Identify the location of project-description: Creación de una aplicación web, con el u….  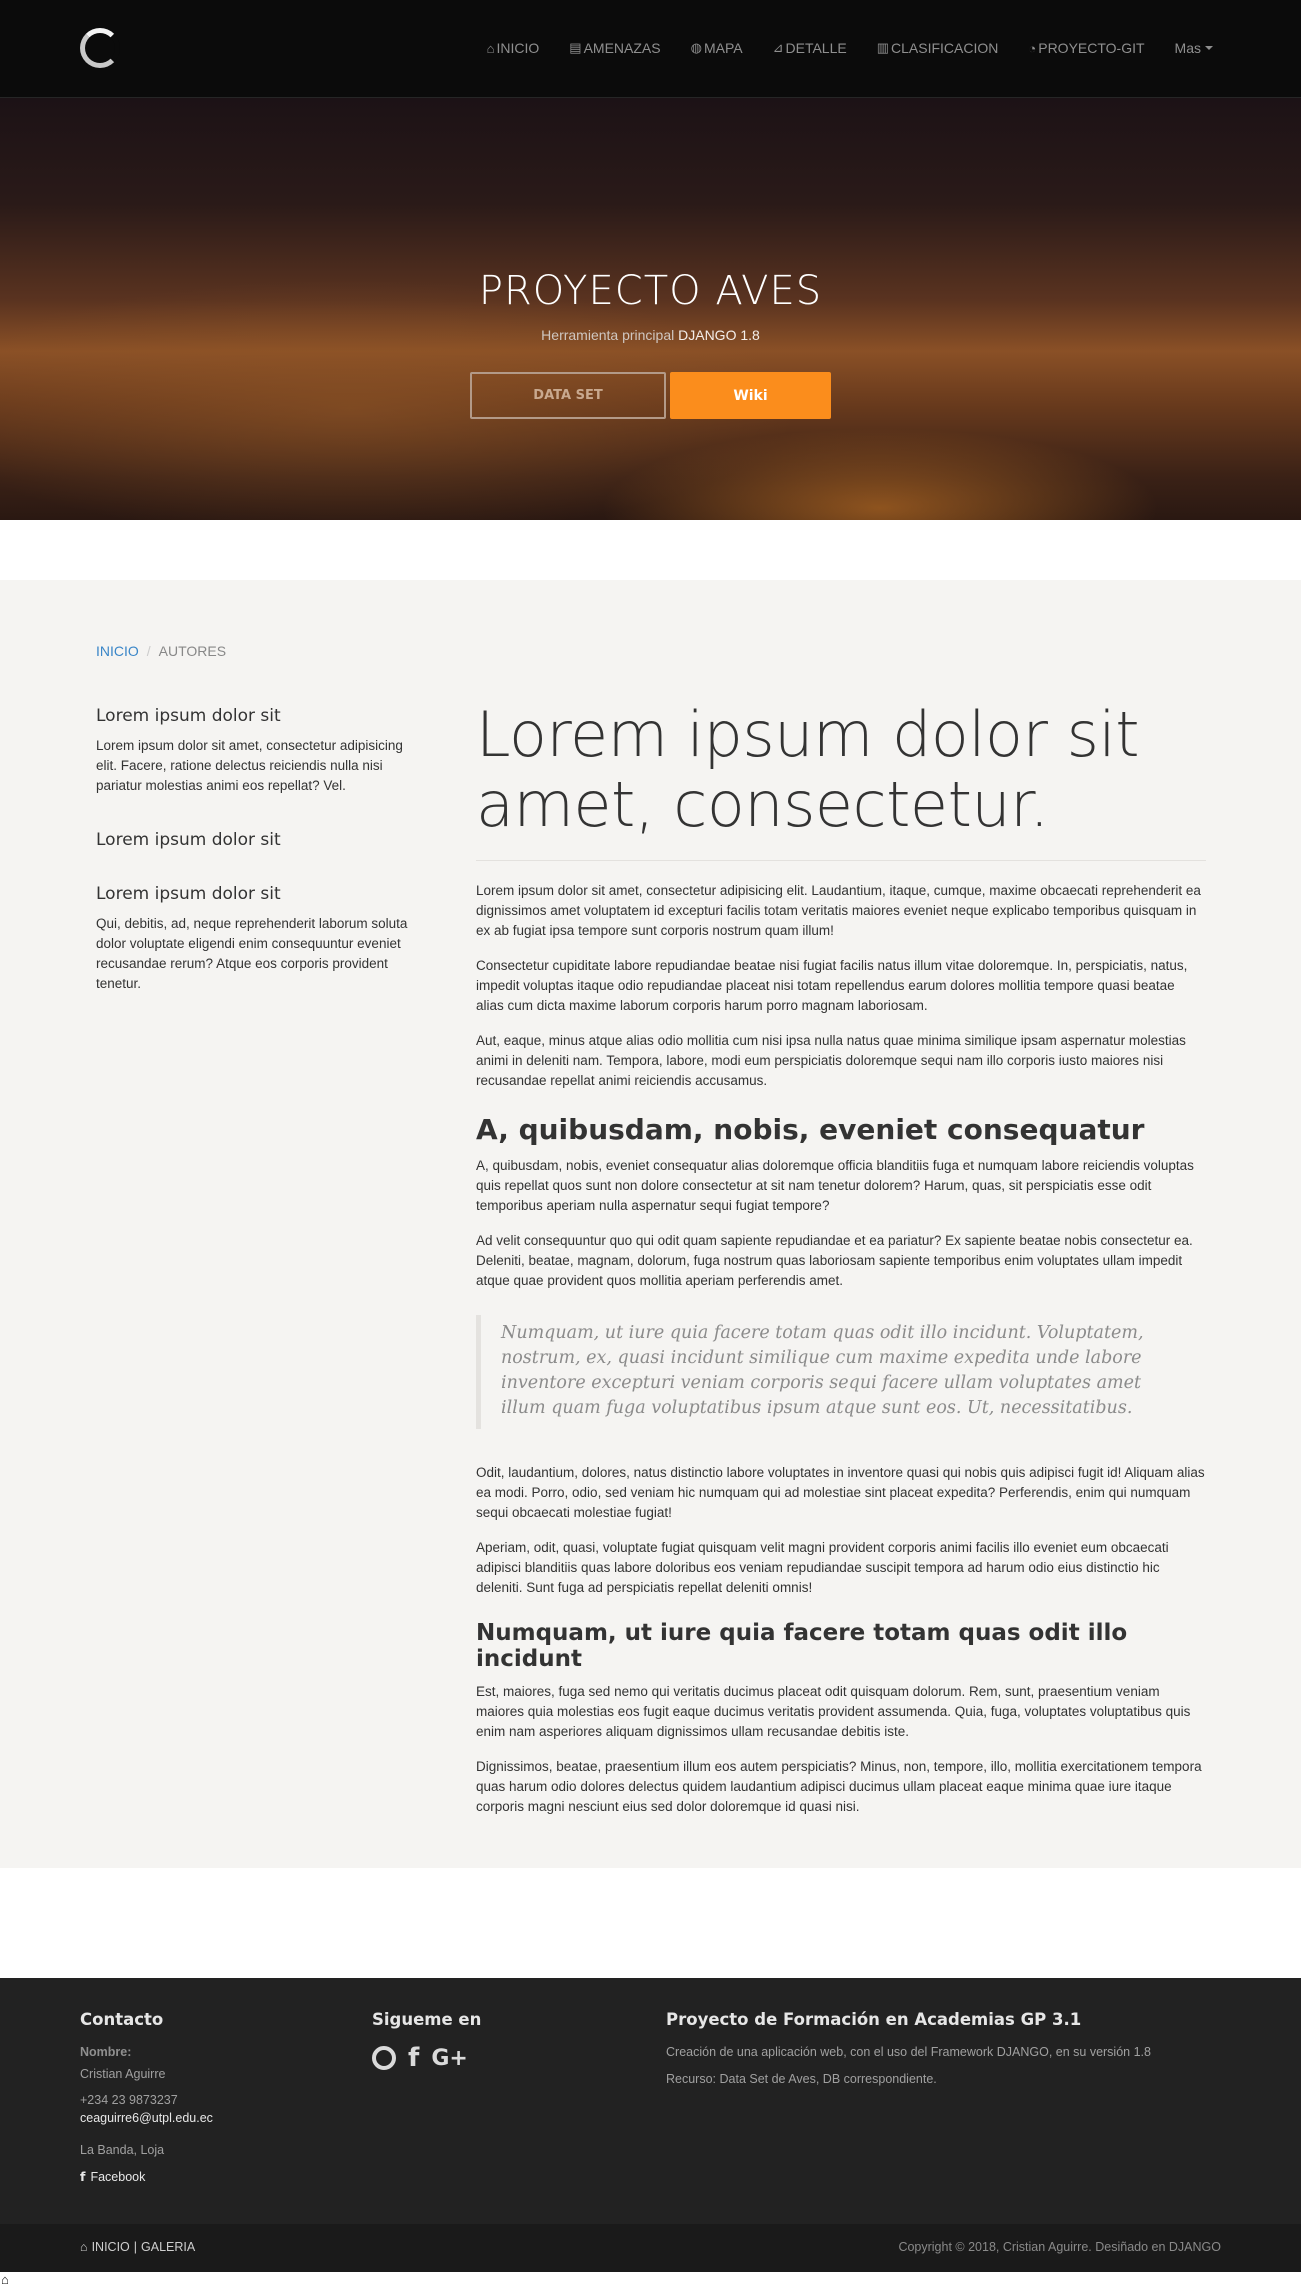
(908, 2052).